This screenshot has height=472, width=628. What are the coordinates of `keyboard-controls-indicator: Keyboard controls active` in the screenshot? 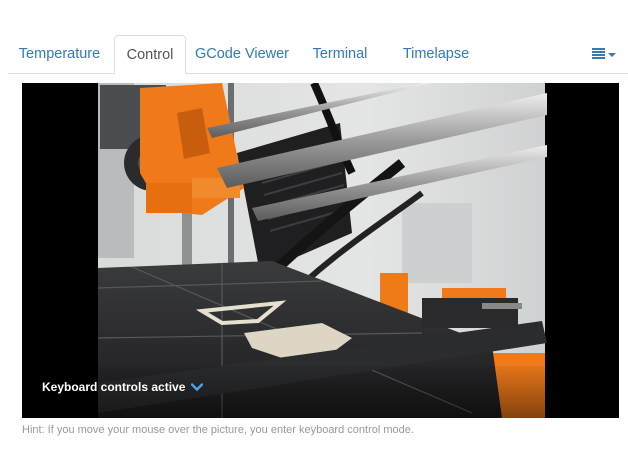 It's located at (122, 387).